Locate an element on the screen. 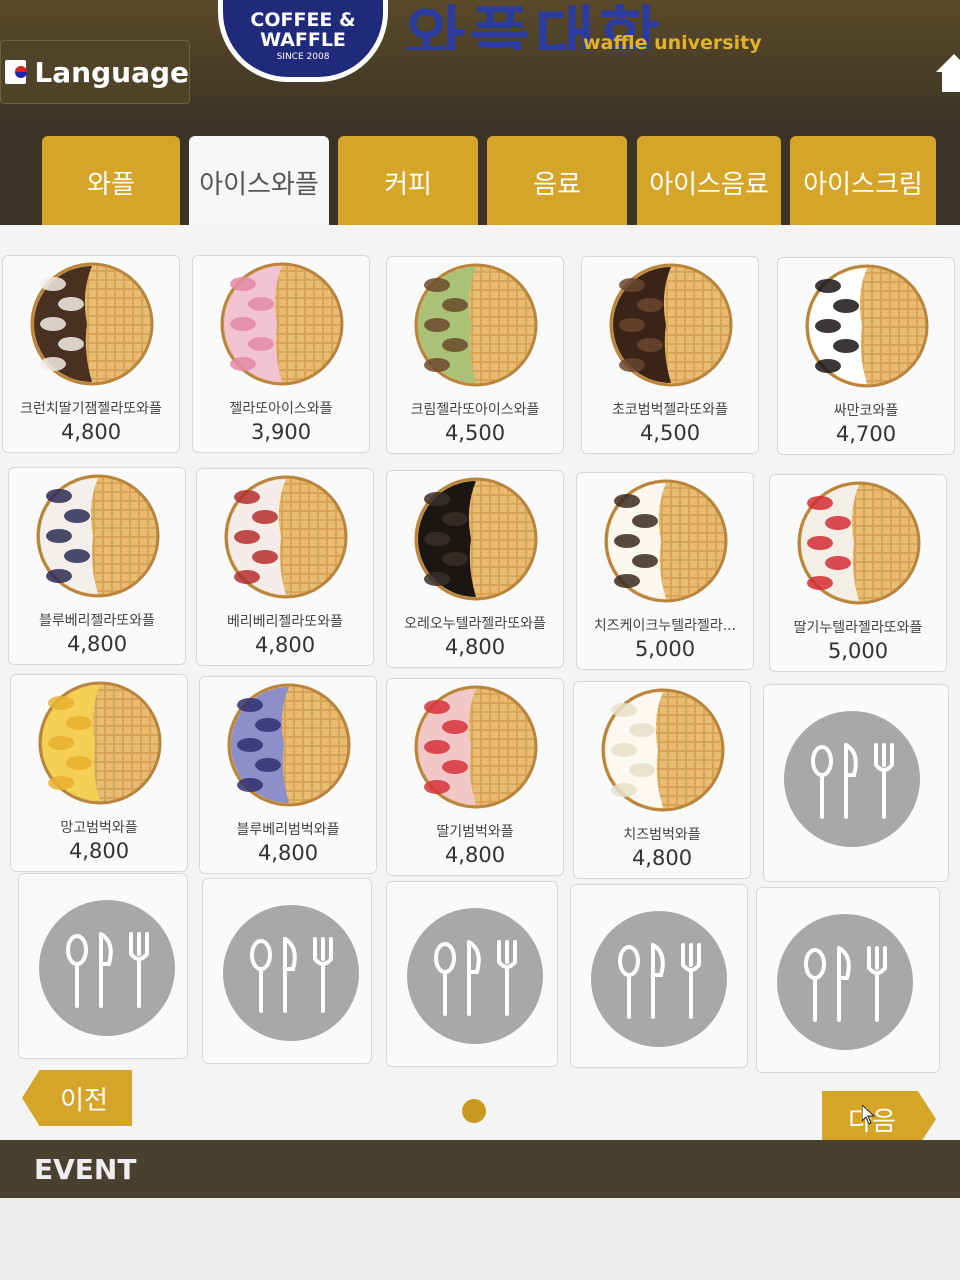 The height and width of the screenshot is (1280, 960). menu-item-name: 싸만코와플 is located at coordinates (866, 411).